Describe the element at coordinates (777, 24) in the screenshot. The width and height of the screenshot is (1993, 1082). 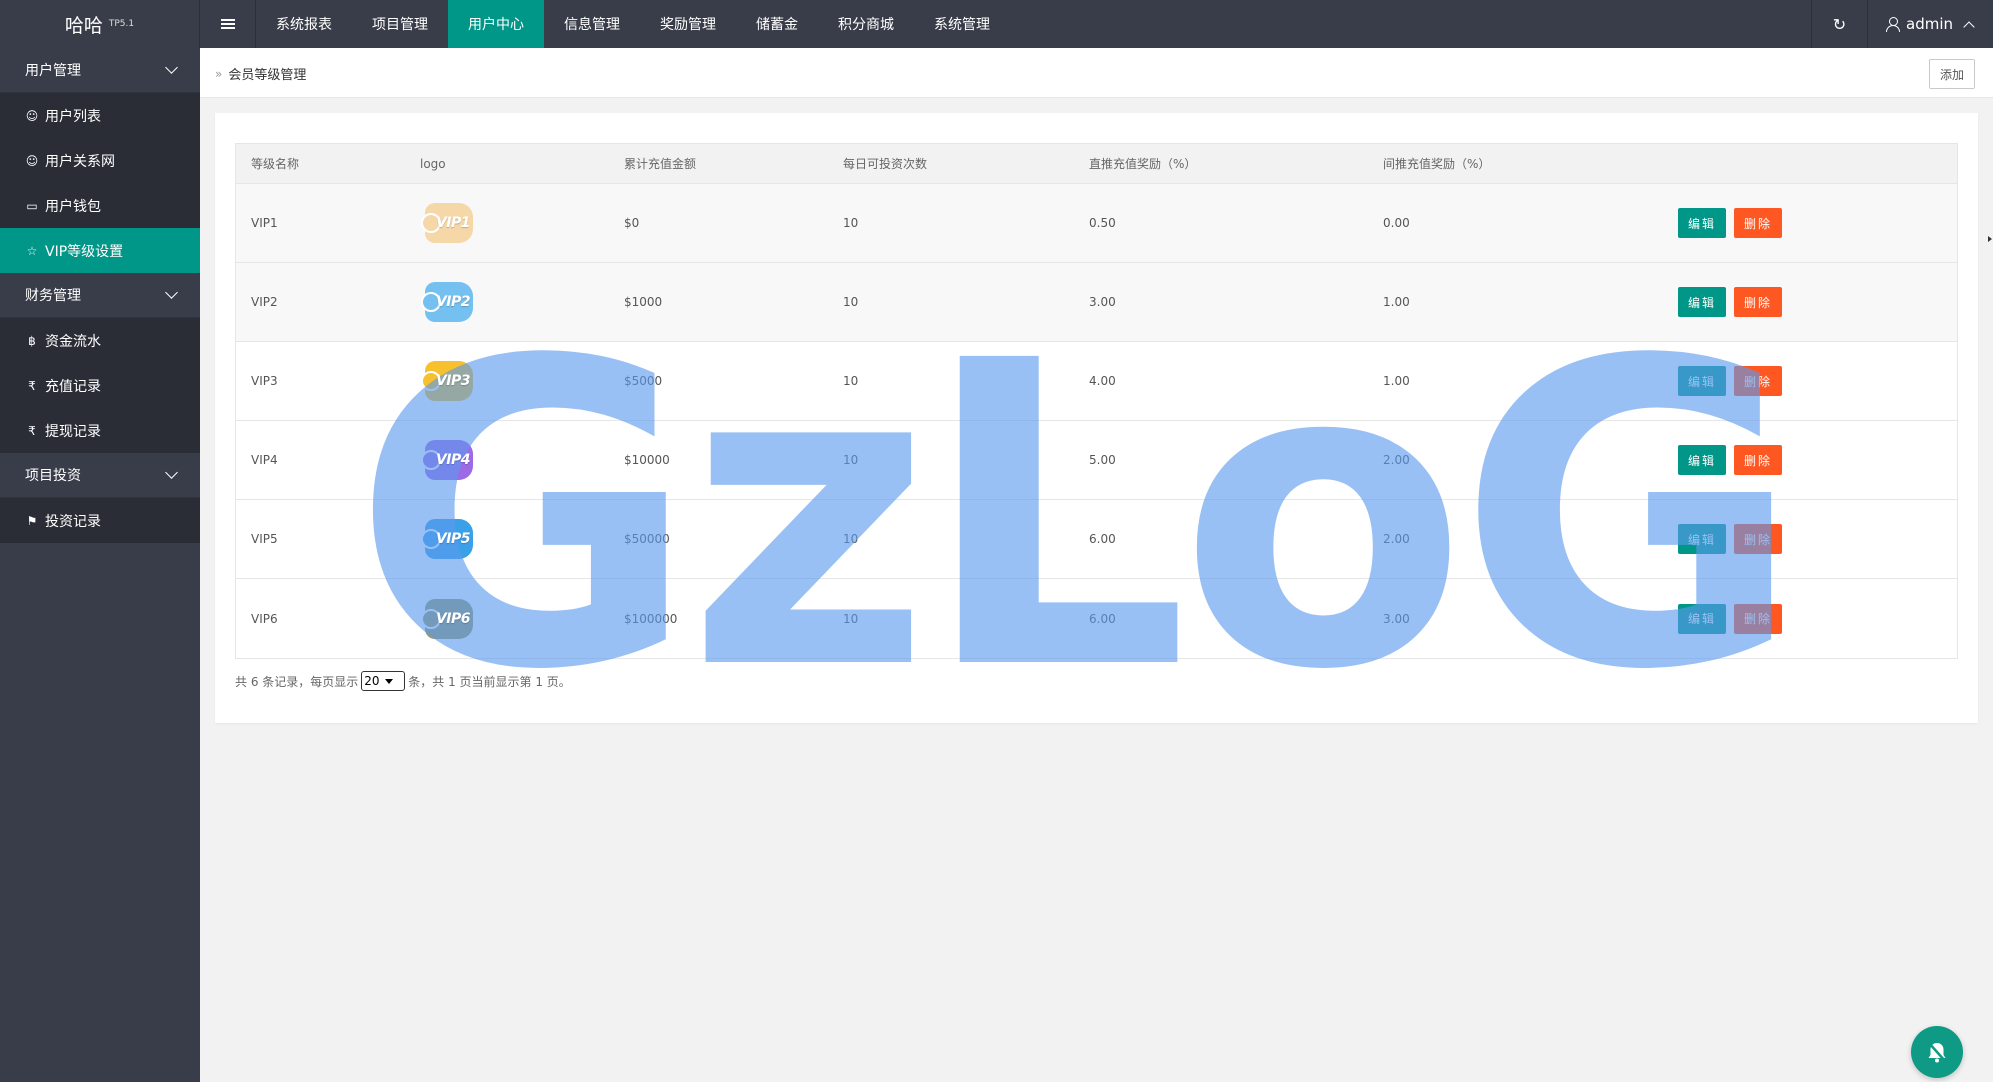
I see `nav-item: 储蓄金` at that location.